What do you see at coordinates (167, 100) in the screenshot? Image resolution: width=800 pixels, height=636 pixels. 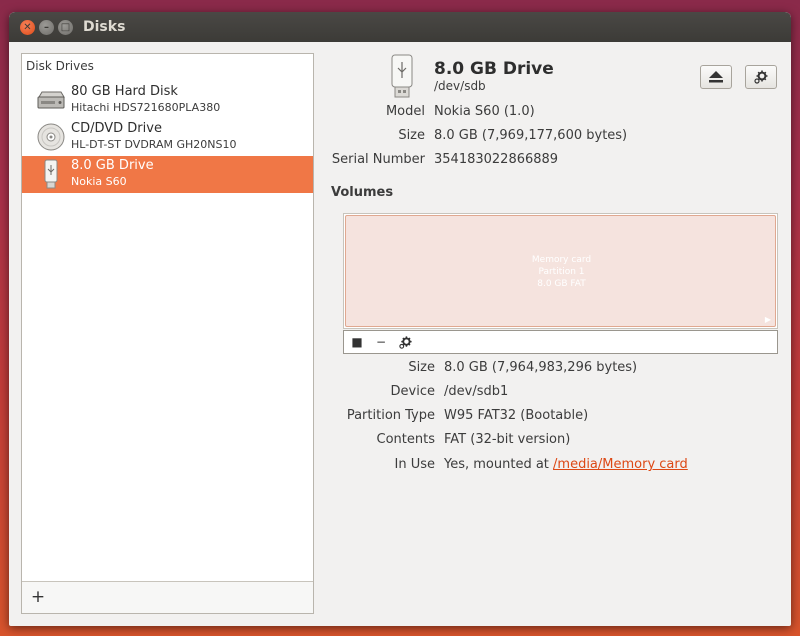 I see `sidebar-item-hard-disk: 80 GB Hard Disk Hitachi HDS721680PLA380` at bounding box center [167, 100].